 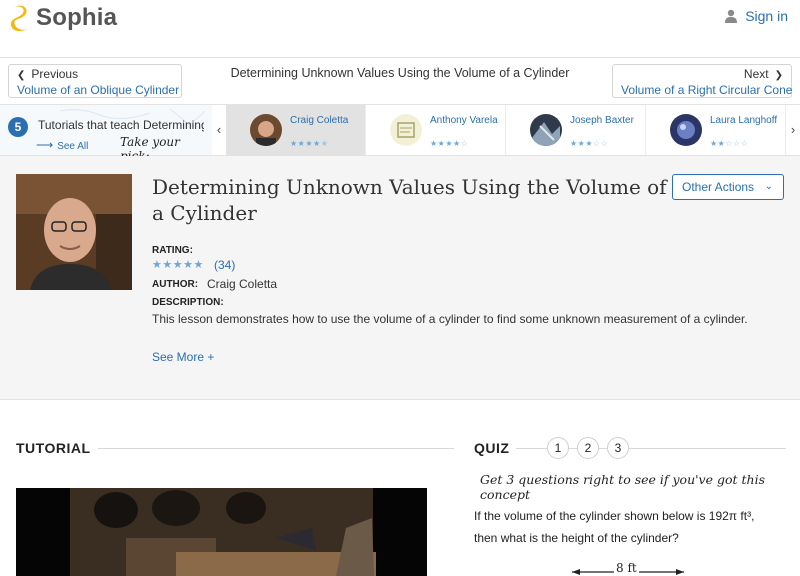 I want to click on description-label: DESCRIPTION:, so click(x=188, y=302).